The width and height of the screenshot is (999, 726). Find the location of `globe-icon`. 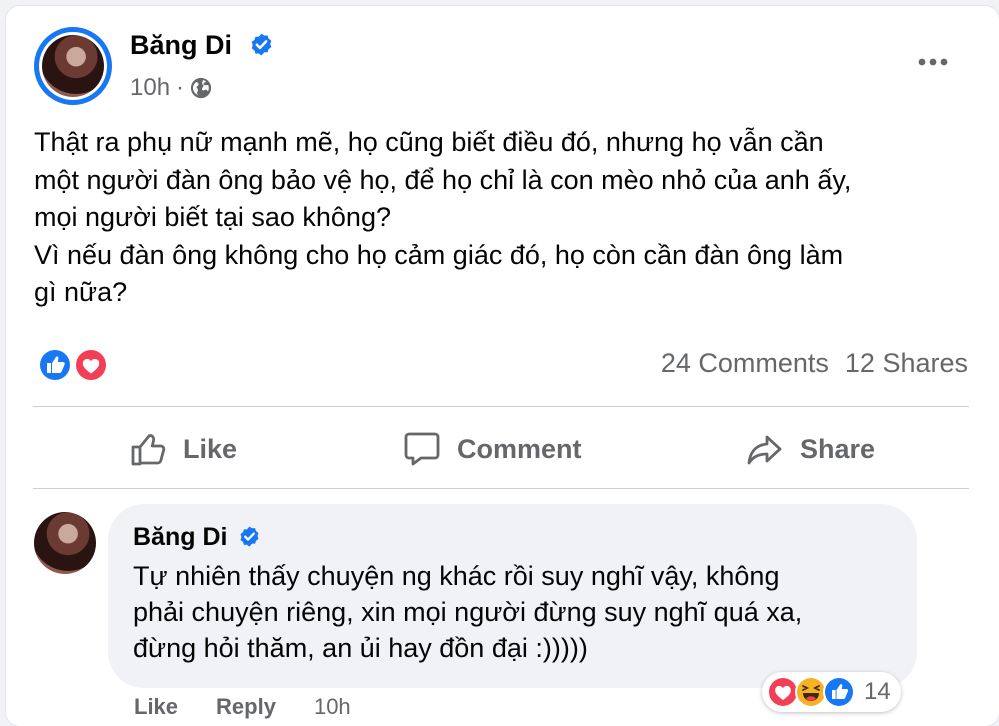

globe-icon is located at coordinates (201, 88).